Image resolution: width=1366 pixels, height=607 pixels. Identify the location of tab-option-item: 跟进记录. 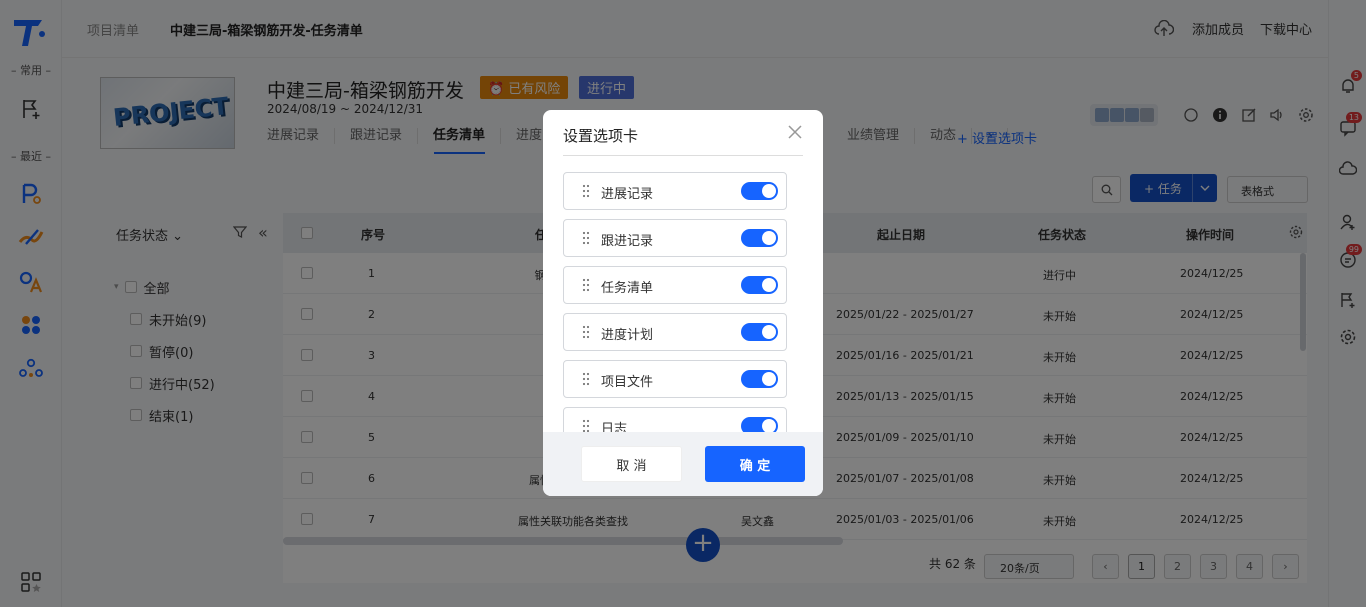
(675, 238).